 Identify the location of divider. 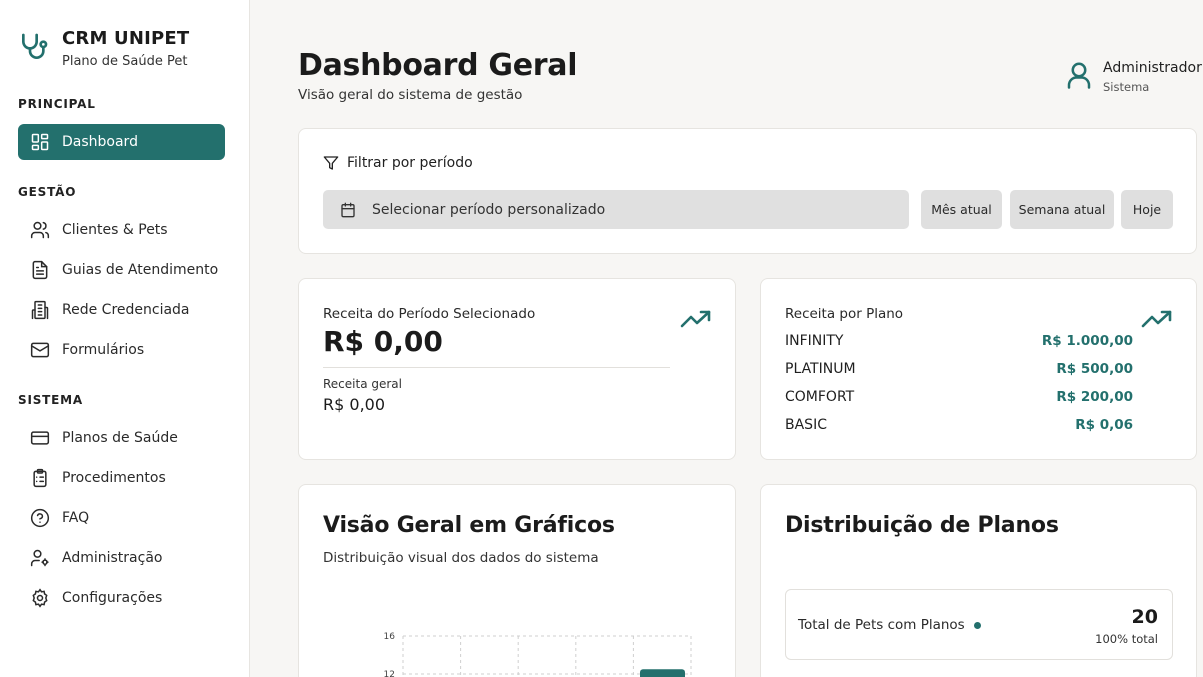
(496, 367).